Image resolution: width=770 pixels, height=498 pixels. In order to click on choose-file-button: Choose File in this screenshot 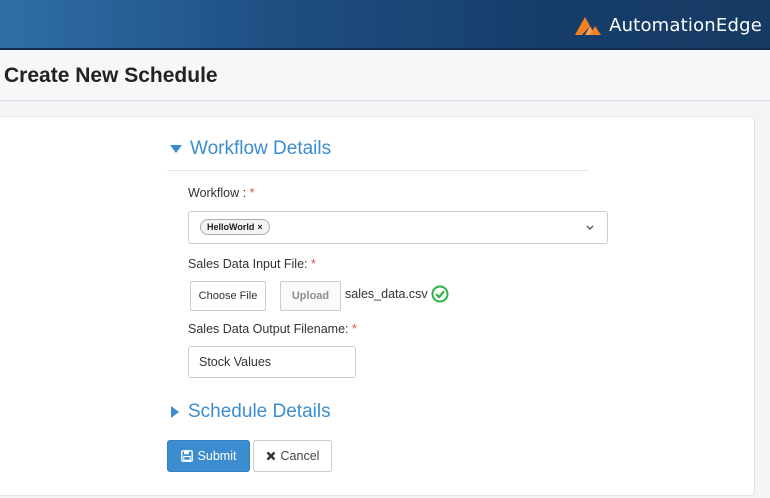, I will do `click(228, 296)`.